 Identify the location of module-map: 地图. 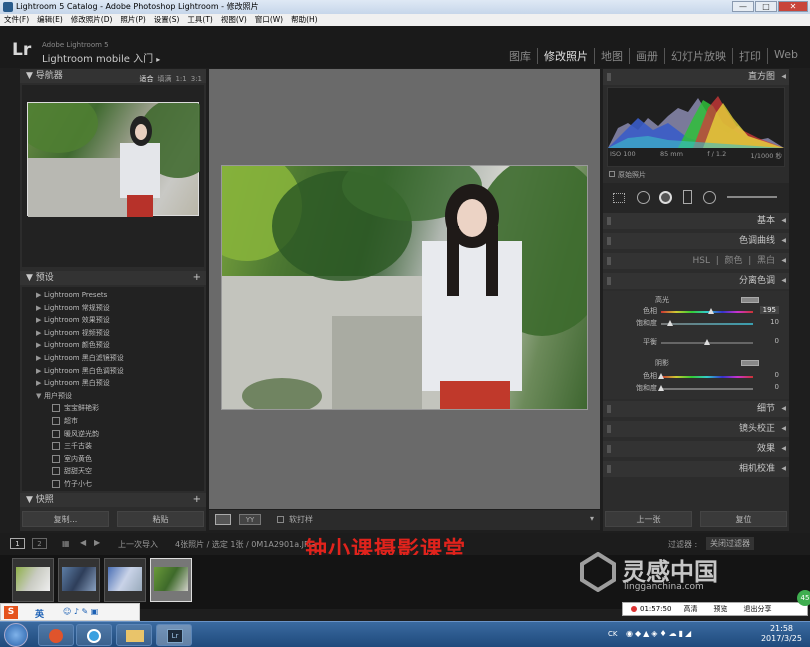
(611, 56).